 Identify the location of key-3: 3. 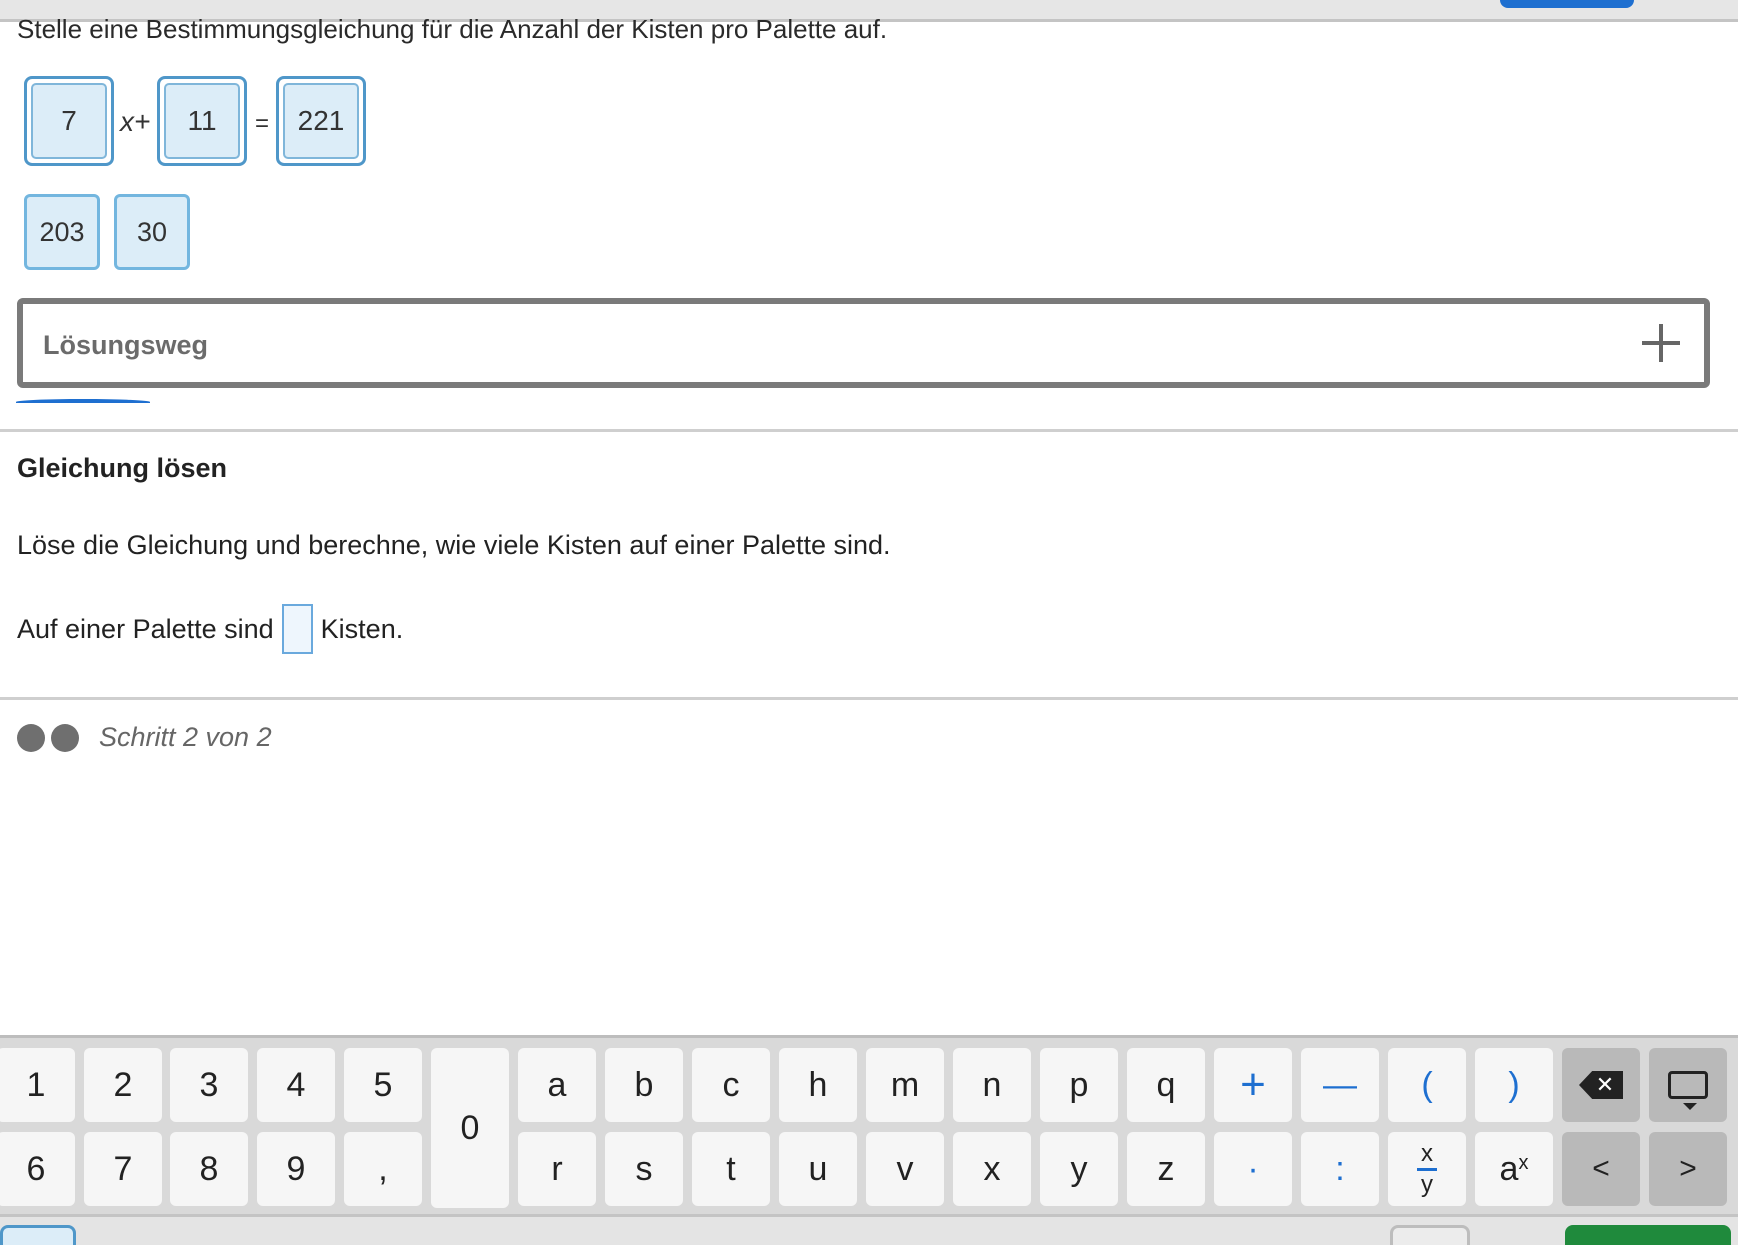
(209, 1085).